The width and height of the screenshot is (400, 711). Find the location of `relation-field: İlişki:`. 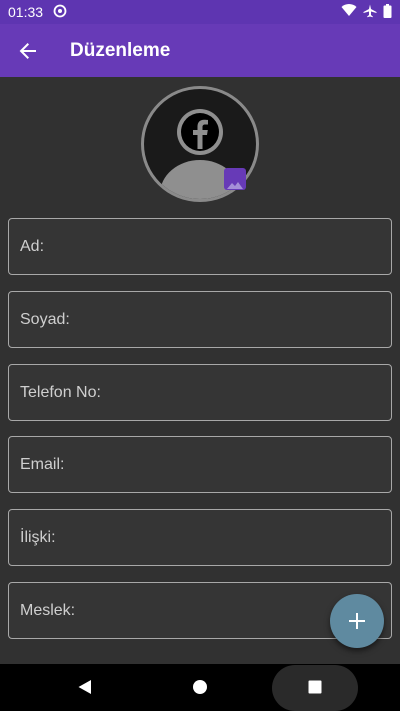

relation-field: İlişki: is located at coordinates (200, 537).